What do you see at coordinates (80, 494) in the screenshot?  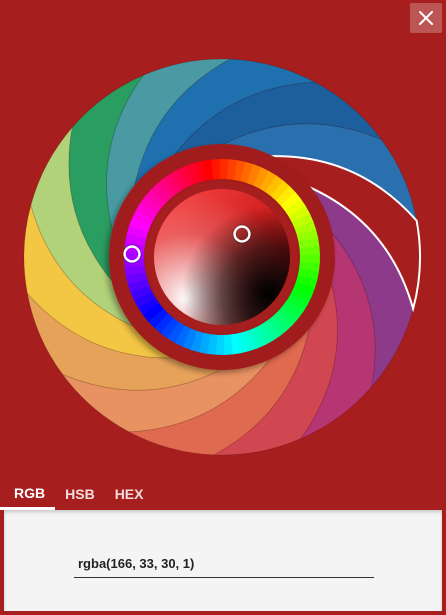 I see `tab-hsb: HSB` at bounding box center [80, 494].